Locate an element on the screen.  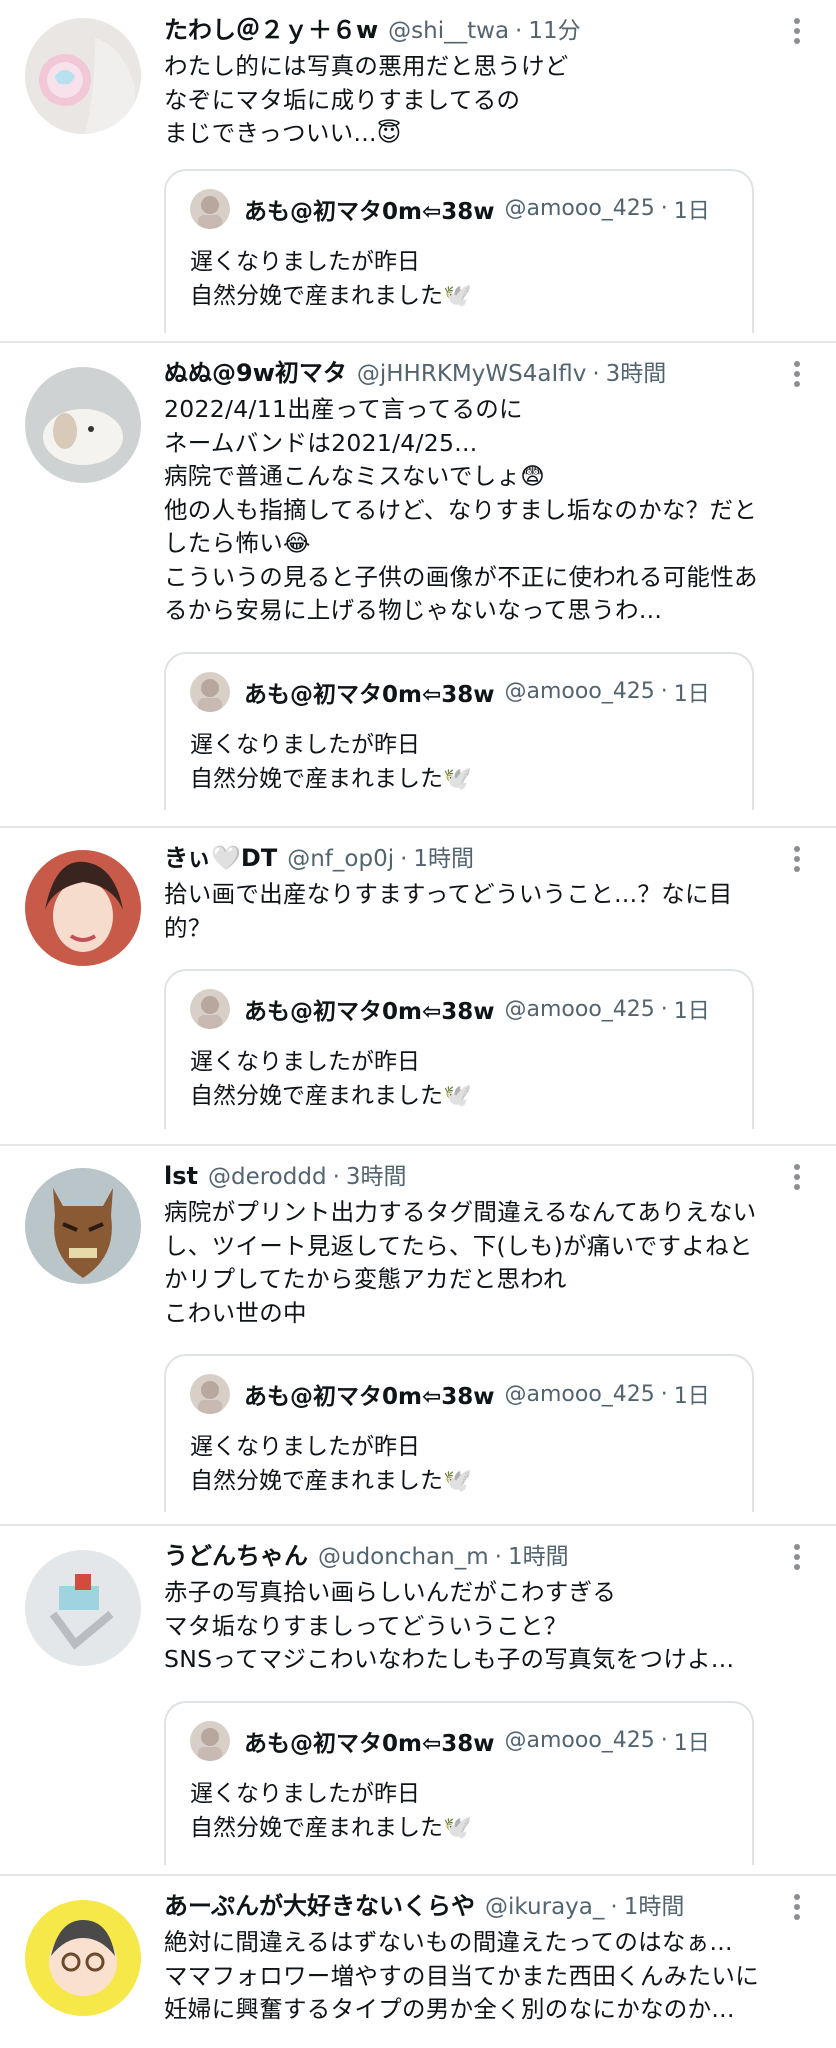
author-name: たわし＠２ｙ＋６w is located at coordinates (271, 30).